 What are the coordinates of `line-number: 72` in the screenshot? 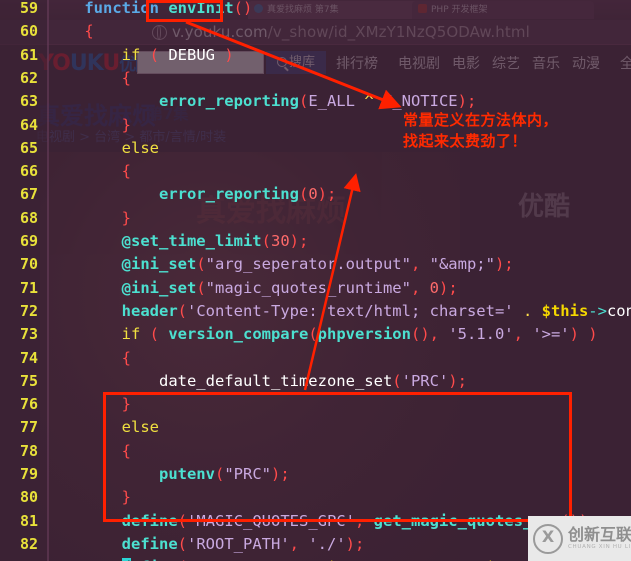 It's located at (28, 310).